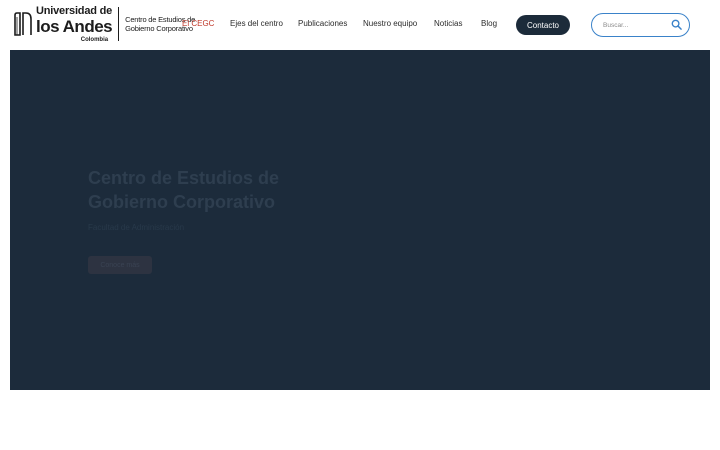  I want to click on search-input, so click(636, 25).